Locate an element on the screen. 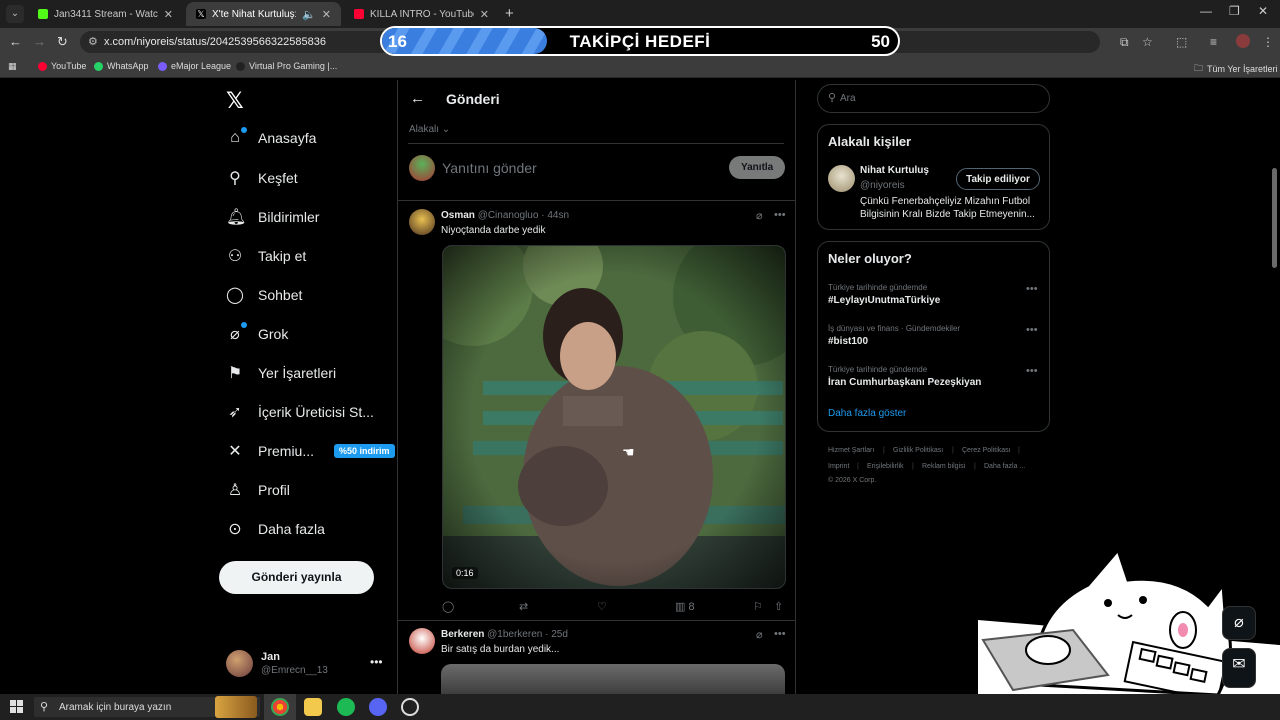 Image resolution: width=1280 pixels, height=720 pixels. following-button: Takip ediliyor is located at coordinates (998, 179).